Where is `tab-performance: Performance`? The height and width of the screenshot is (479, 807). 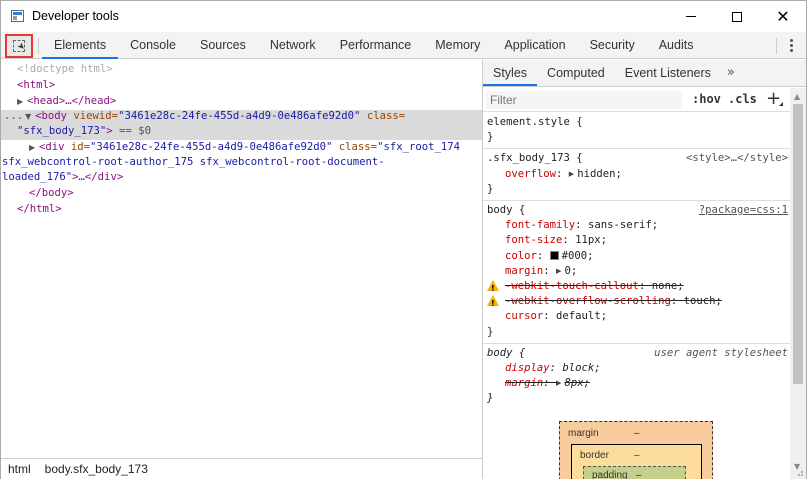 tab-performance: Performance is located at coordinates (376, 45).